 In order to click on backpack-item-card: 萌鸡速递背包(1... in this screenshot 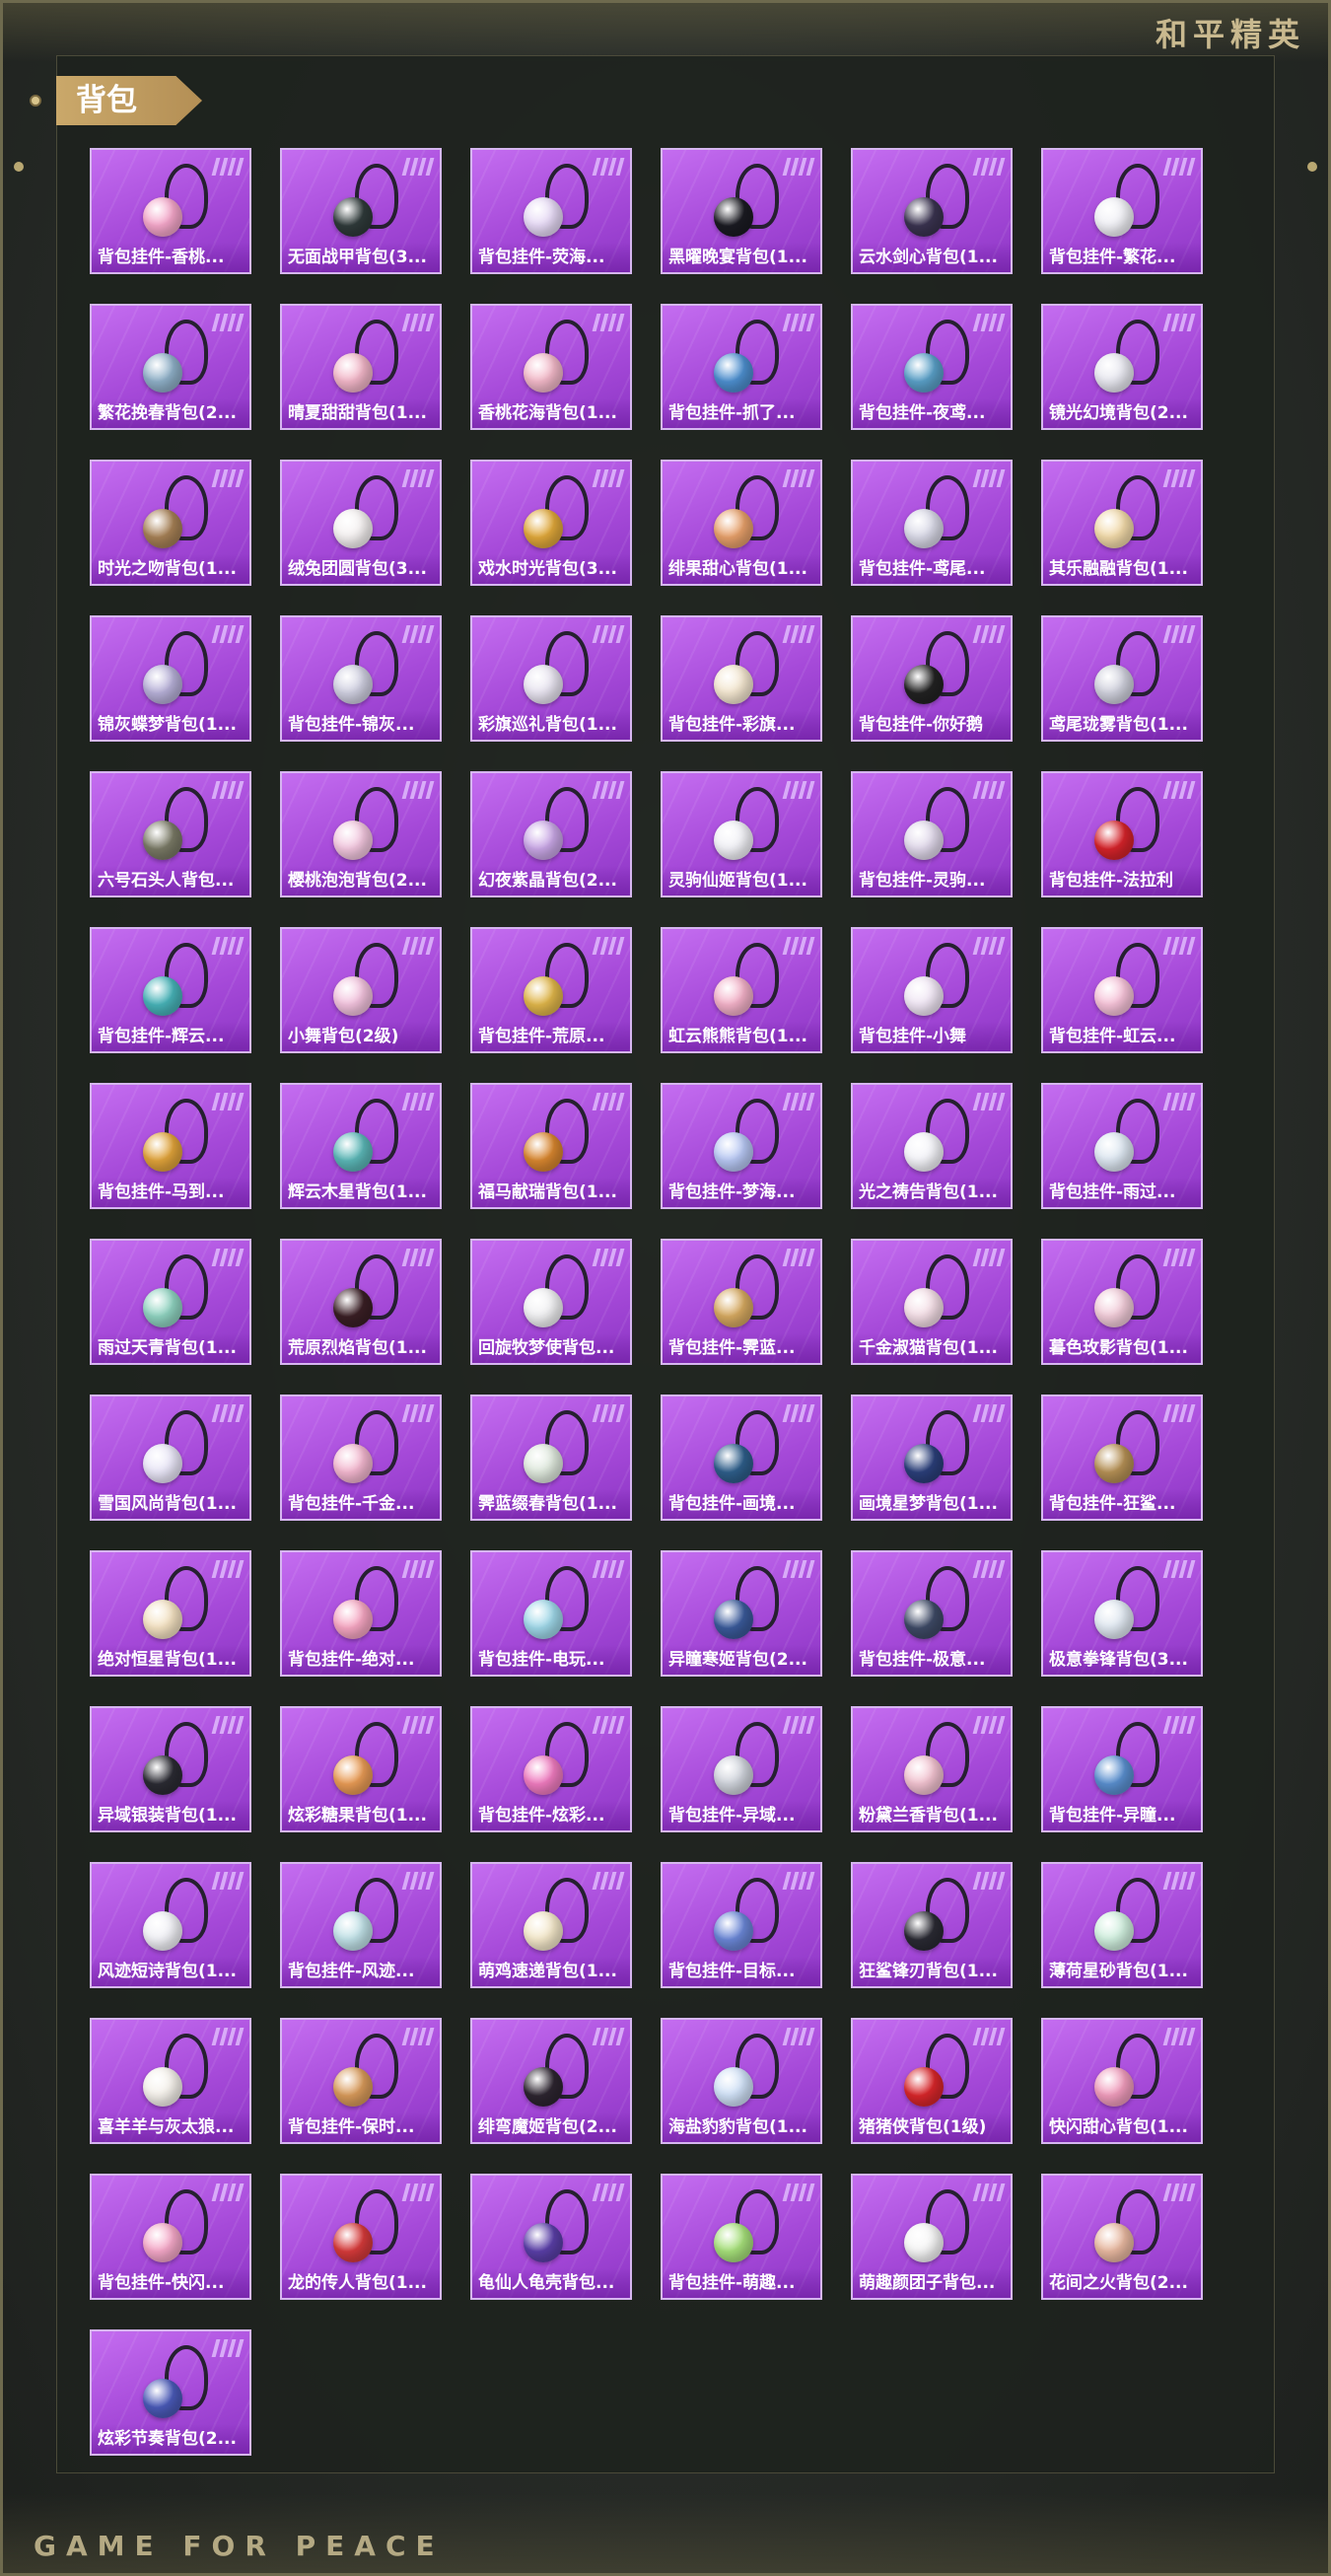, I will do `click(551, 1925)`.